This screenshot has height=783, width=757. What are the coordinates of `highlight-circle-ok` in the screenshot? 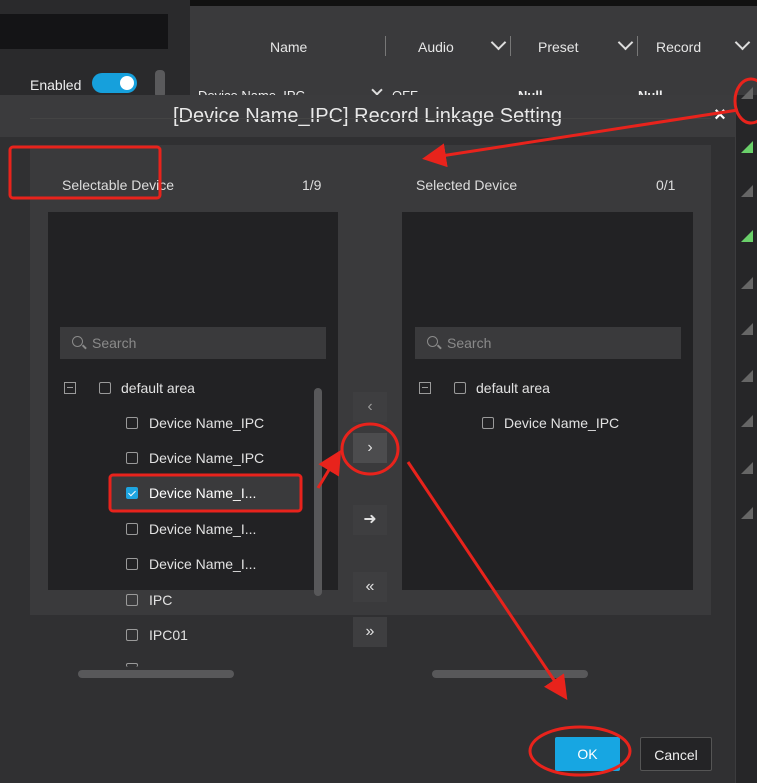 It's located at (580, 751).